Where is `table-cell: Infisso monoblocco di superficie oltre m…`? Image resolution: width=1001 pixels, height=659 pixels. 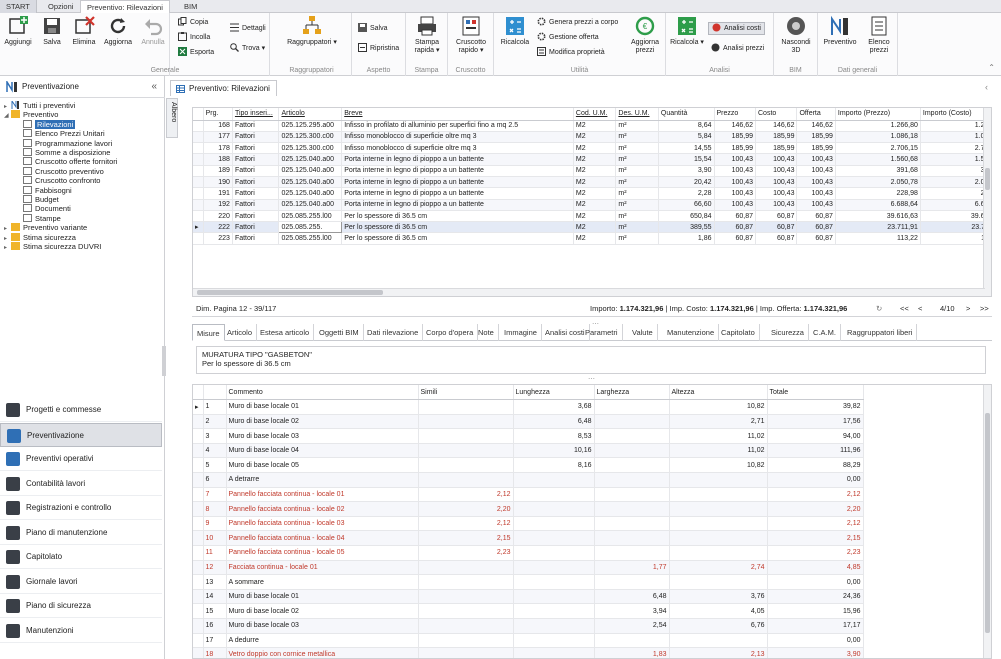 table-cell: Infisso monoblocco di superficie oltre m… is located at coordinates (457, 148).